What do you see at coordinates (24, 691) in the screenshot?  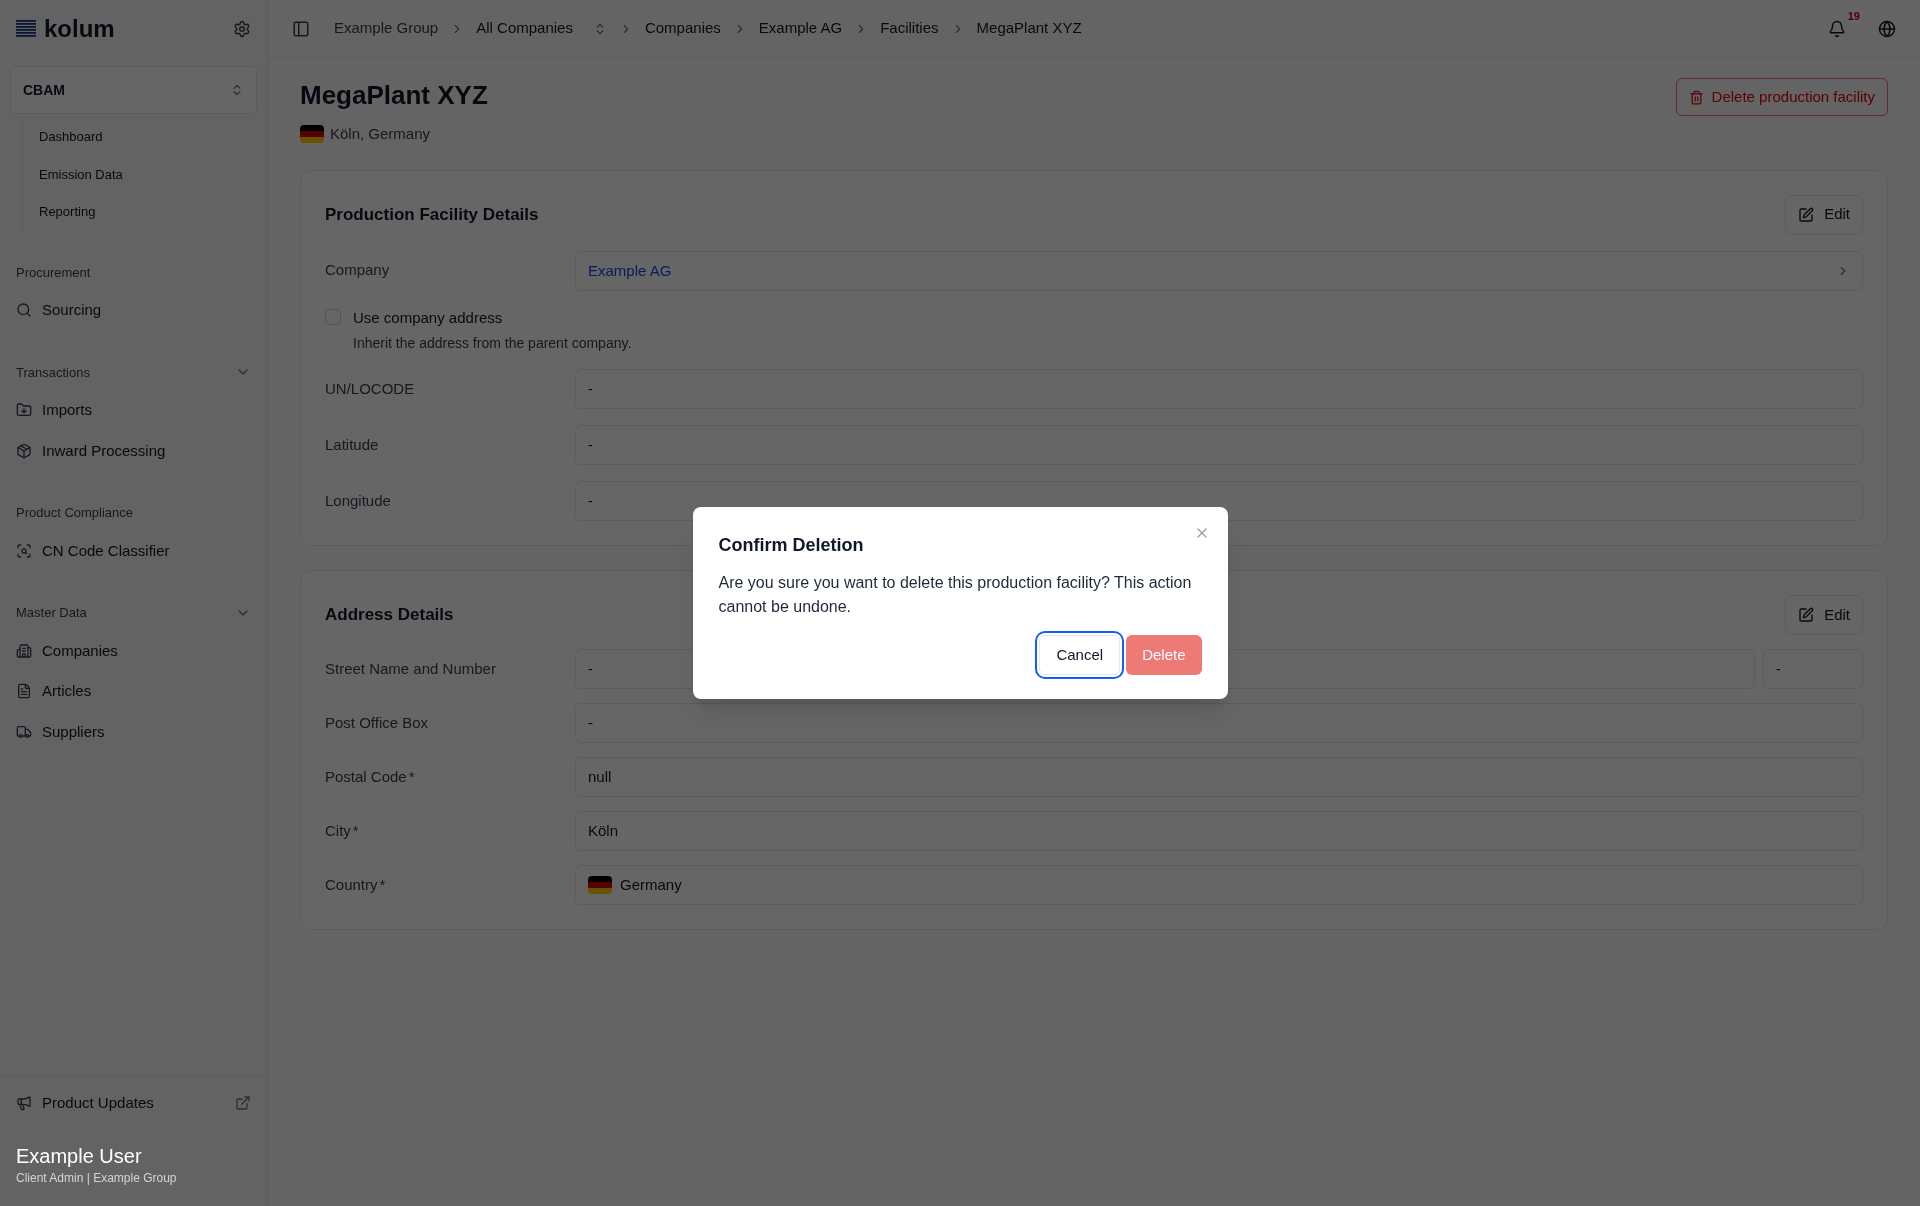 I see `document-icon` at bounding box center [24, 691].